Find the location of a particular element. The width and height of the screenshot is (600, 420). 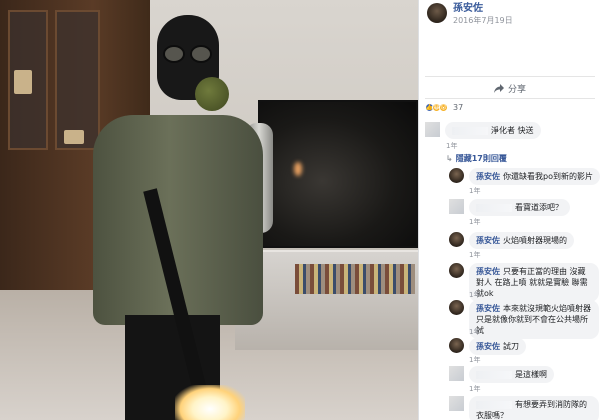

mask-filter is located at coordinates (212, 94).